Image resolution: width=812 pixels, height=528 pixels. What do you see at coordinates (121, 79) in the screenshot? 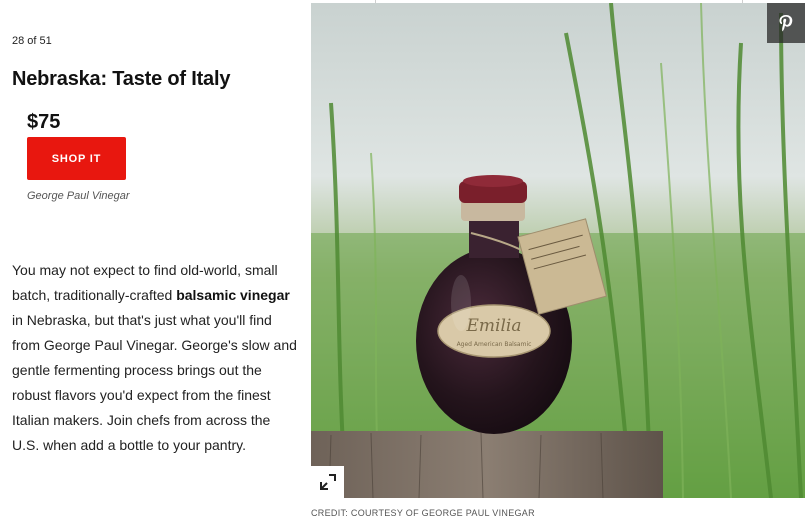
I see `slide-title: Nebraska: Taste of Italy` at bounding box center [121, 79].